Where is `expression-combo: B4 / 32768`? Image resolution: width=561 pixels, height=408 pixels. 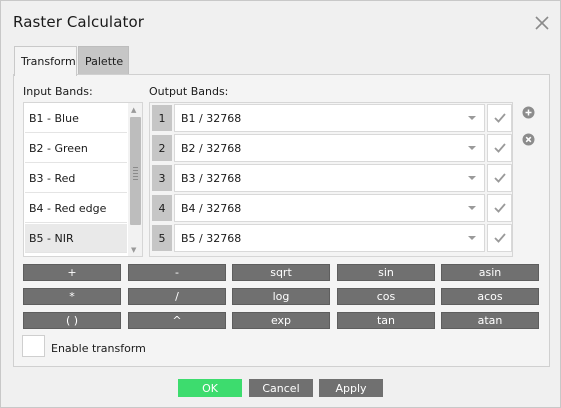 expression-combo: B4 / 32768 is located at coordinates (329, 208).